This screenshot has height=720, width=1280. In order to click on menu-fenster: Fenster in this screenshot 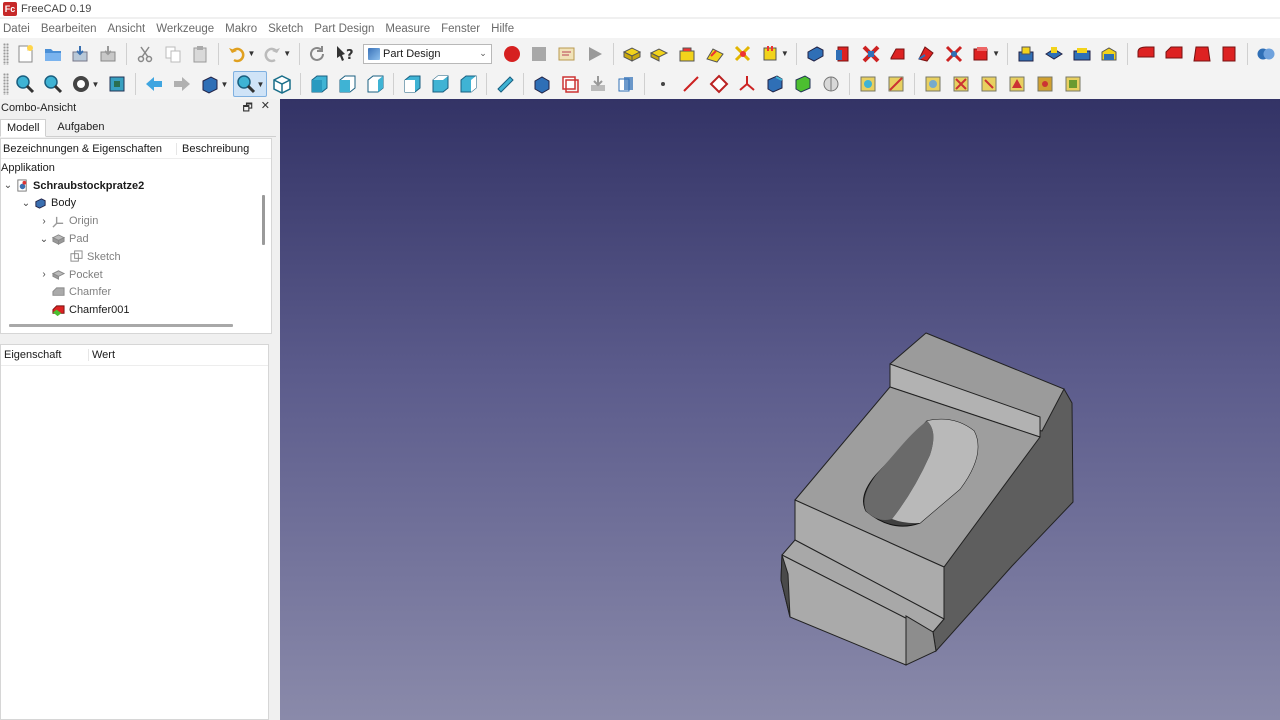, I will do `click(463, 29)`.